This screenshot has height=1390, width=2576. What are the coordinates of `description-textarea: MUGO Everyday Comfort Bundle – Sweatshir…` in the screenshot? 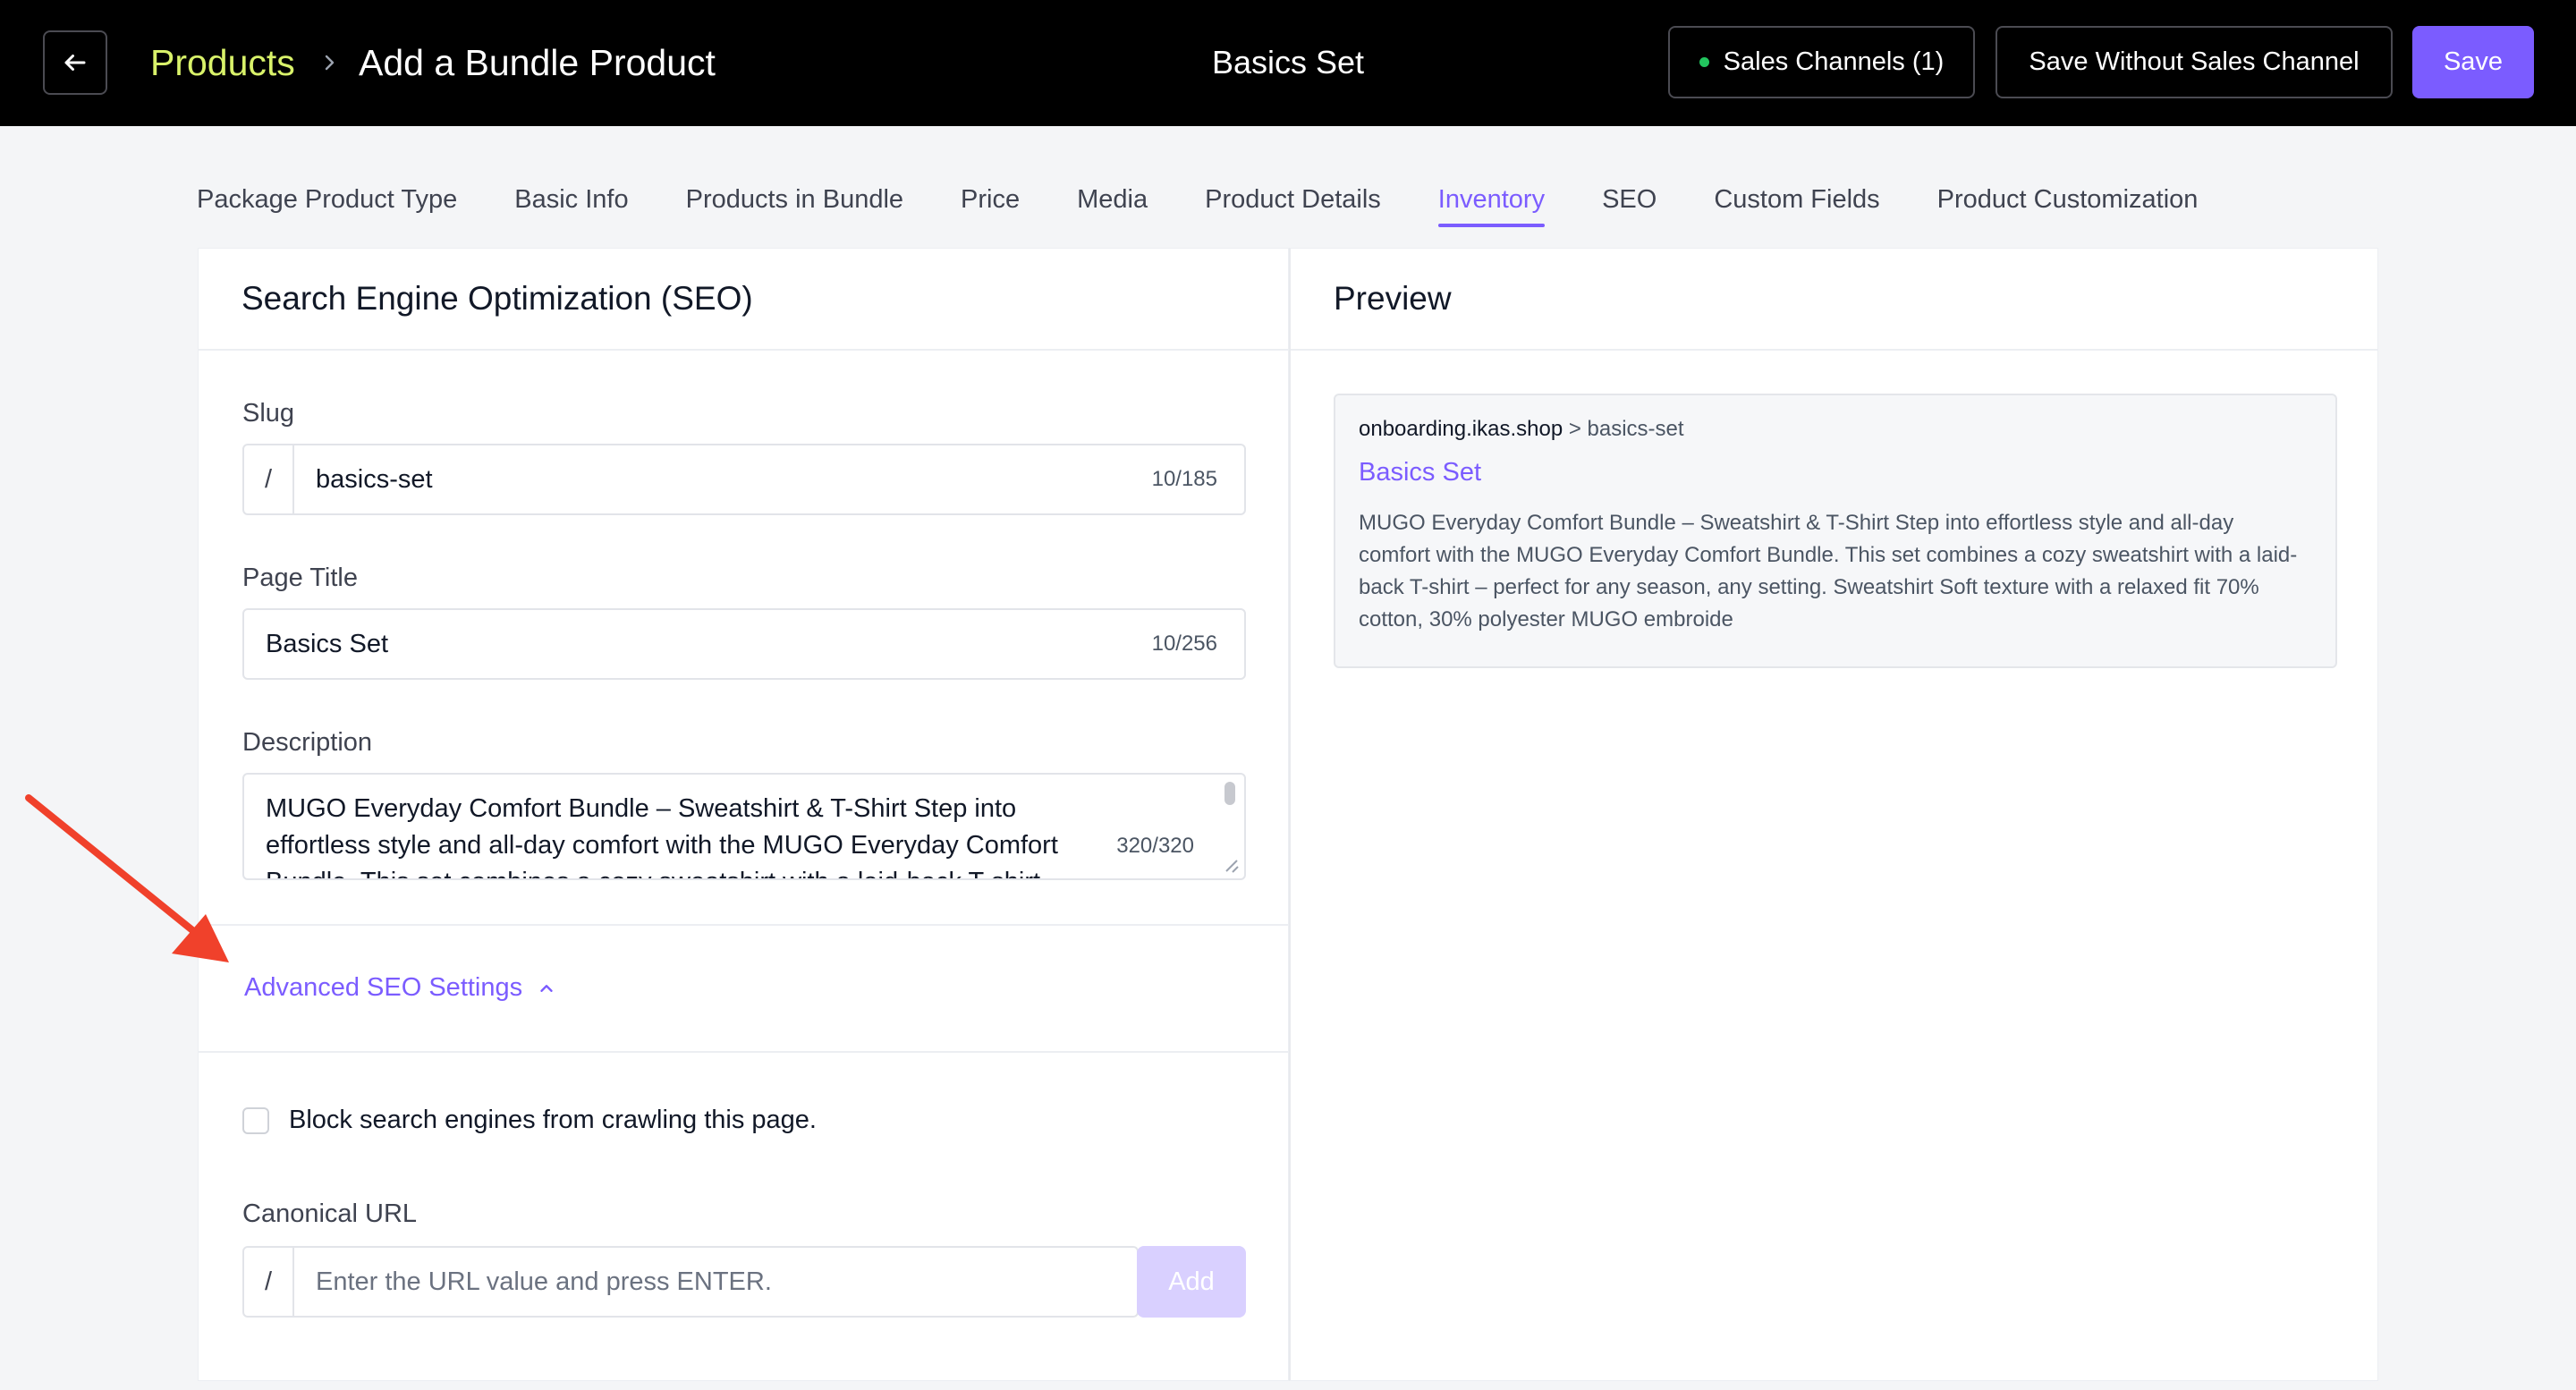 It's located at (744, 826).